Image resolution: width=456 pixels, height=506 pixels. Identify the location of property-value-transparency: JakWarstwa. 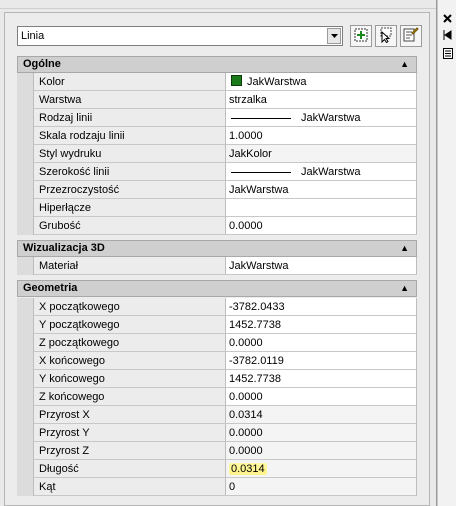
(321, 190).